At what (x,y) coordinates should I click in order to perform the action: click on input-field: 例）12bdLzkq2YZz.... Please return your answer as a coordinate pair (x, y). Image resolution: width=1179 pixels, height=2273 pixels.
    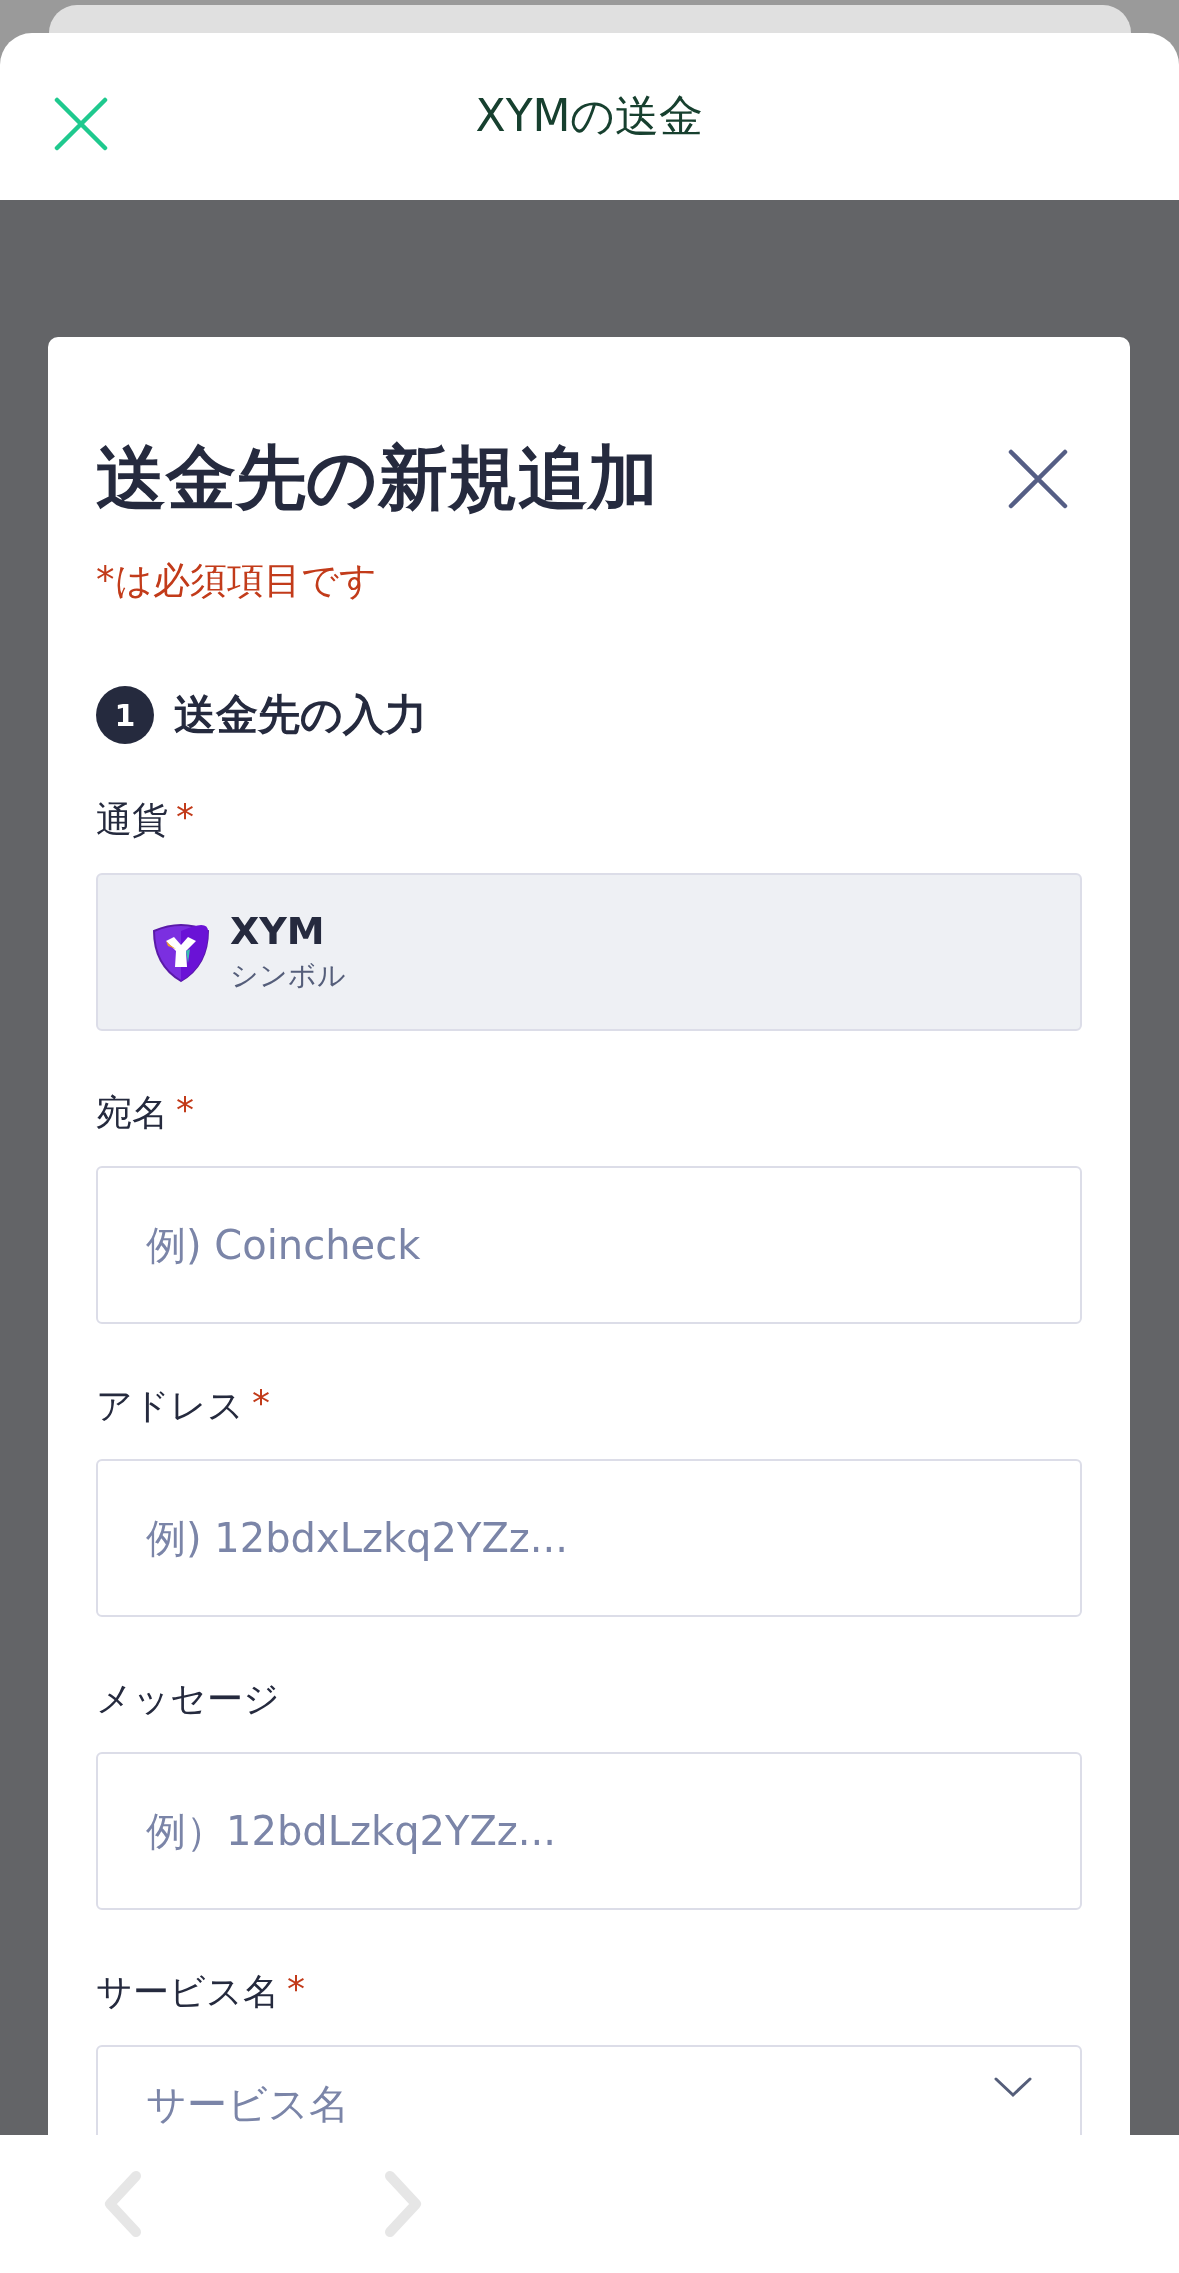
    Looking at the image, I should click on (589, 1831).